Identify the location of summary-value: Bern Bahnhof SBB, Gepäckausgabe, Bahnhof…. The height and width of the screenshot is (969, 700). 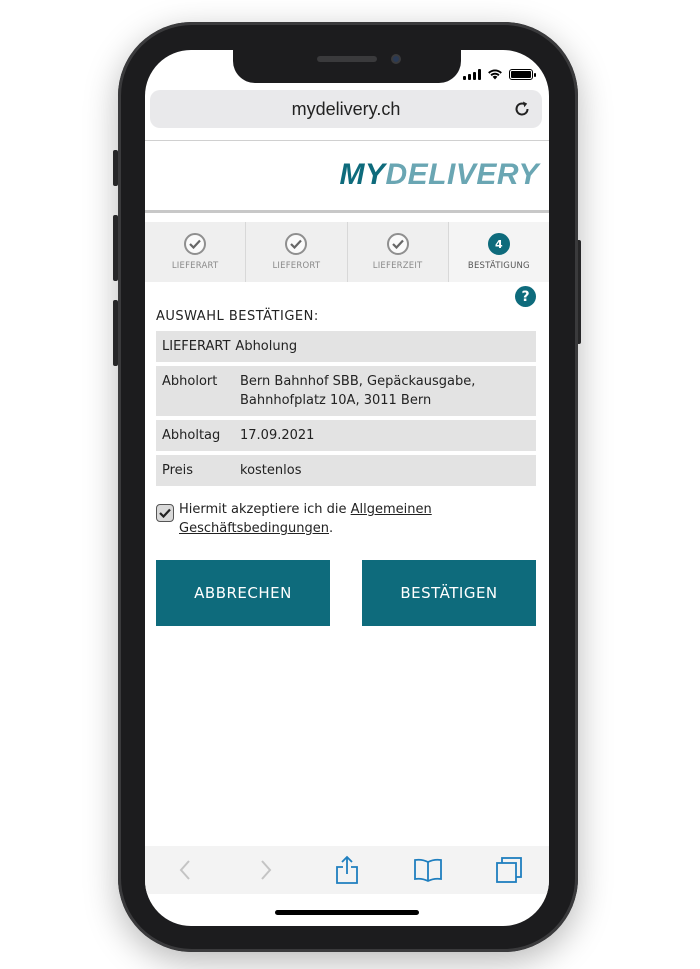
(358, 391).